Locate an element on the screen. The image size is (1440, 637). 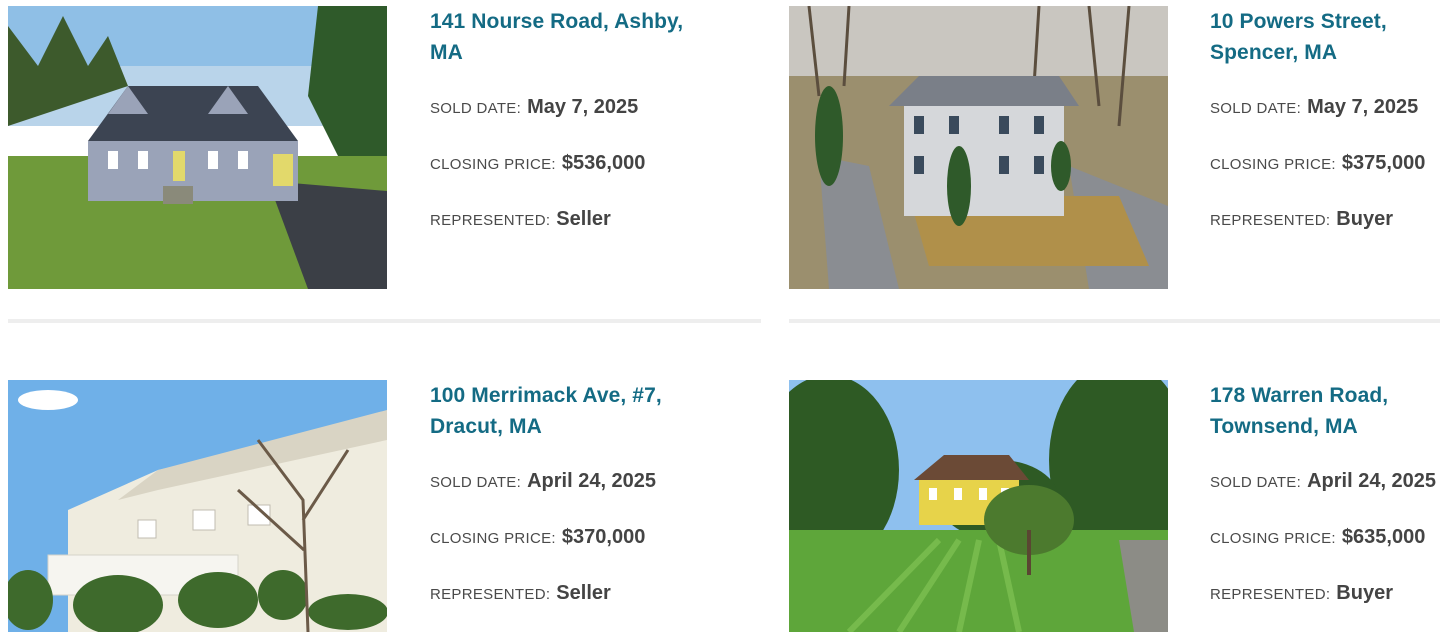
listing-address-link: 178 Warren Road, Townsend, MA is located at coordinates (1299, 411).